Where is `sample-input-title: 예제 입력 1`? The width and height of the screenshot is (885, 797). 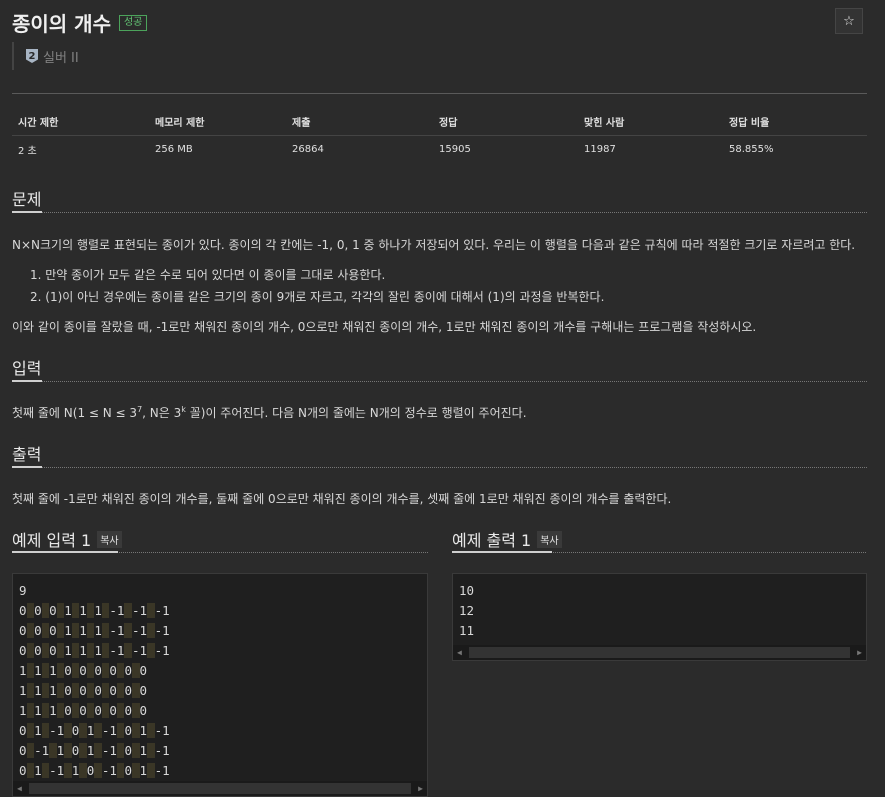
sample-input-title: 예제 입력 1 is located at coordinates (52, 540).